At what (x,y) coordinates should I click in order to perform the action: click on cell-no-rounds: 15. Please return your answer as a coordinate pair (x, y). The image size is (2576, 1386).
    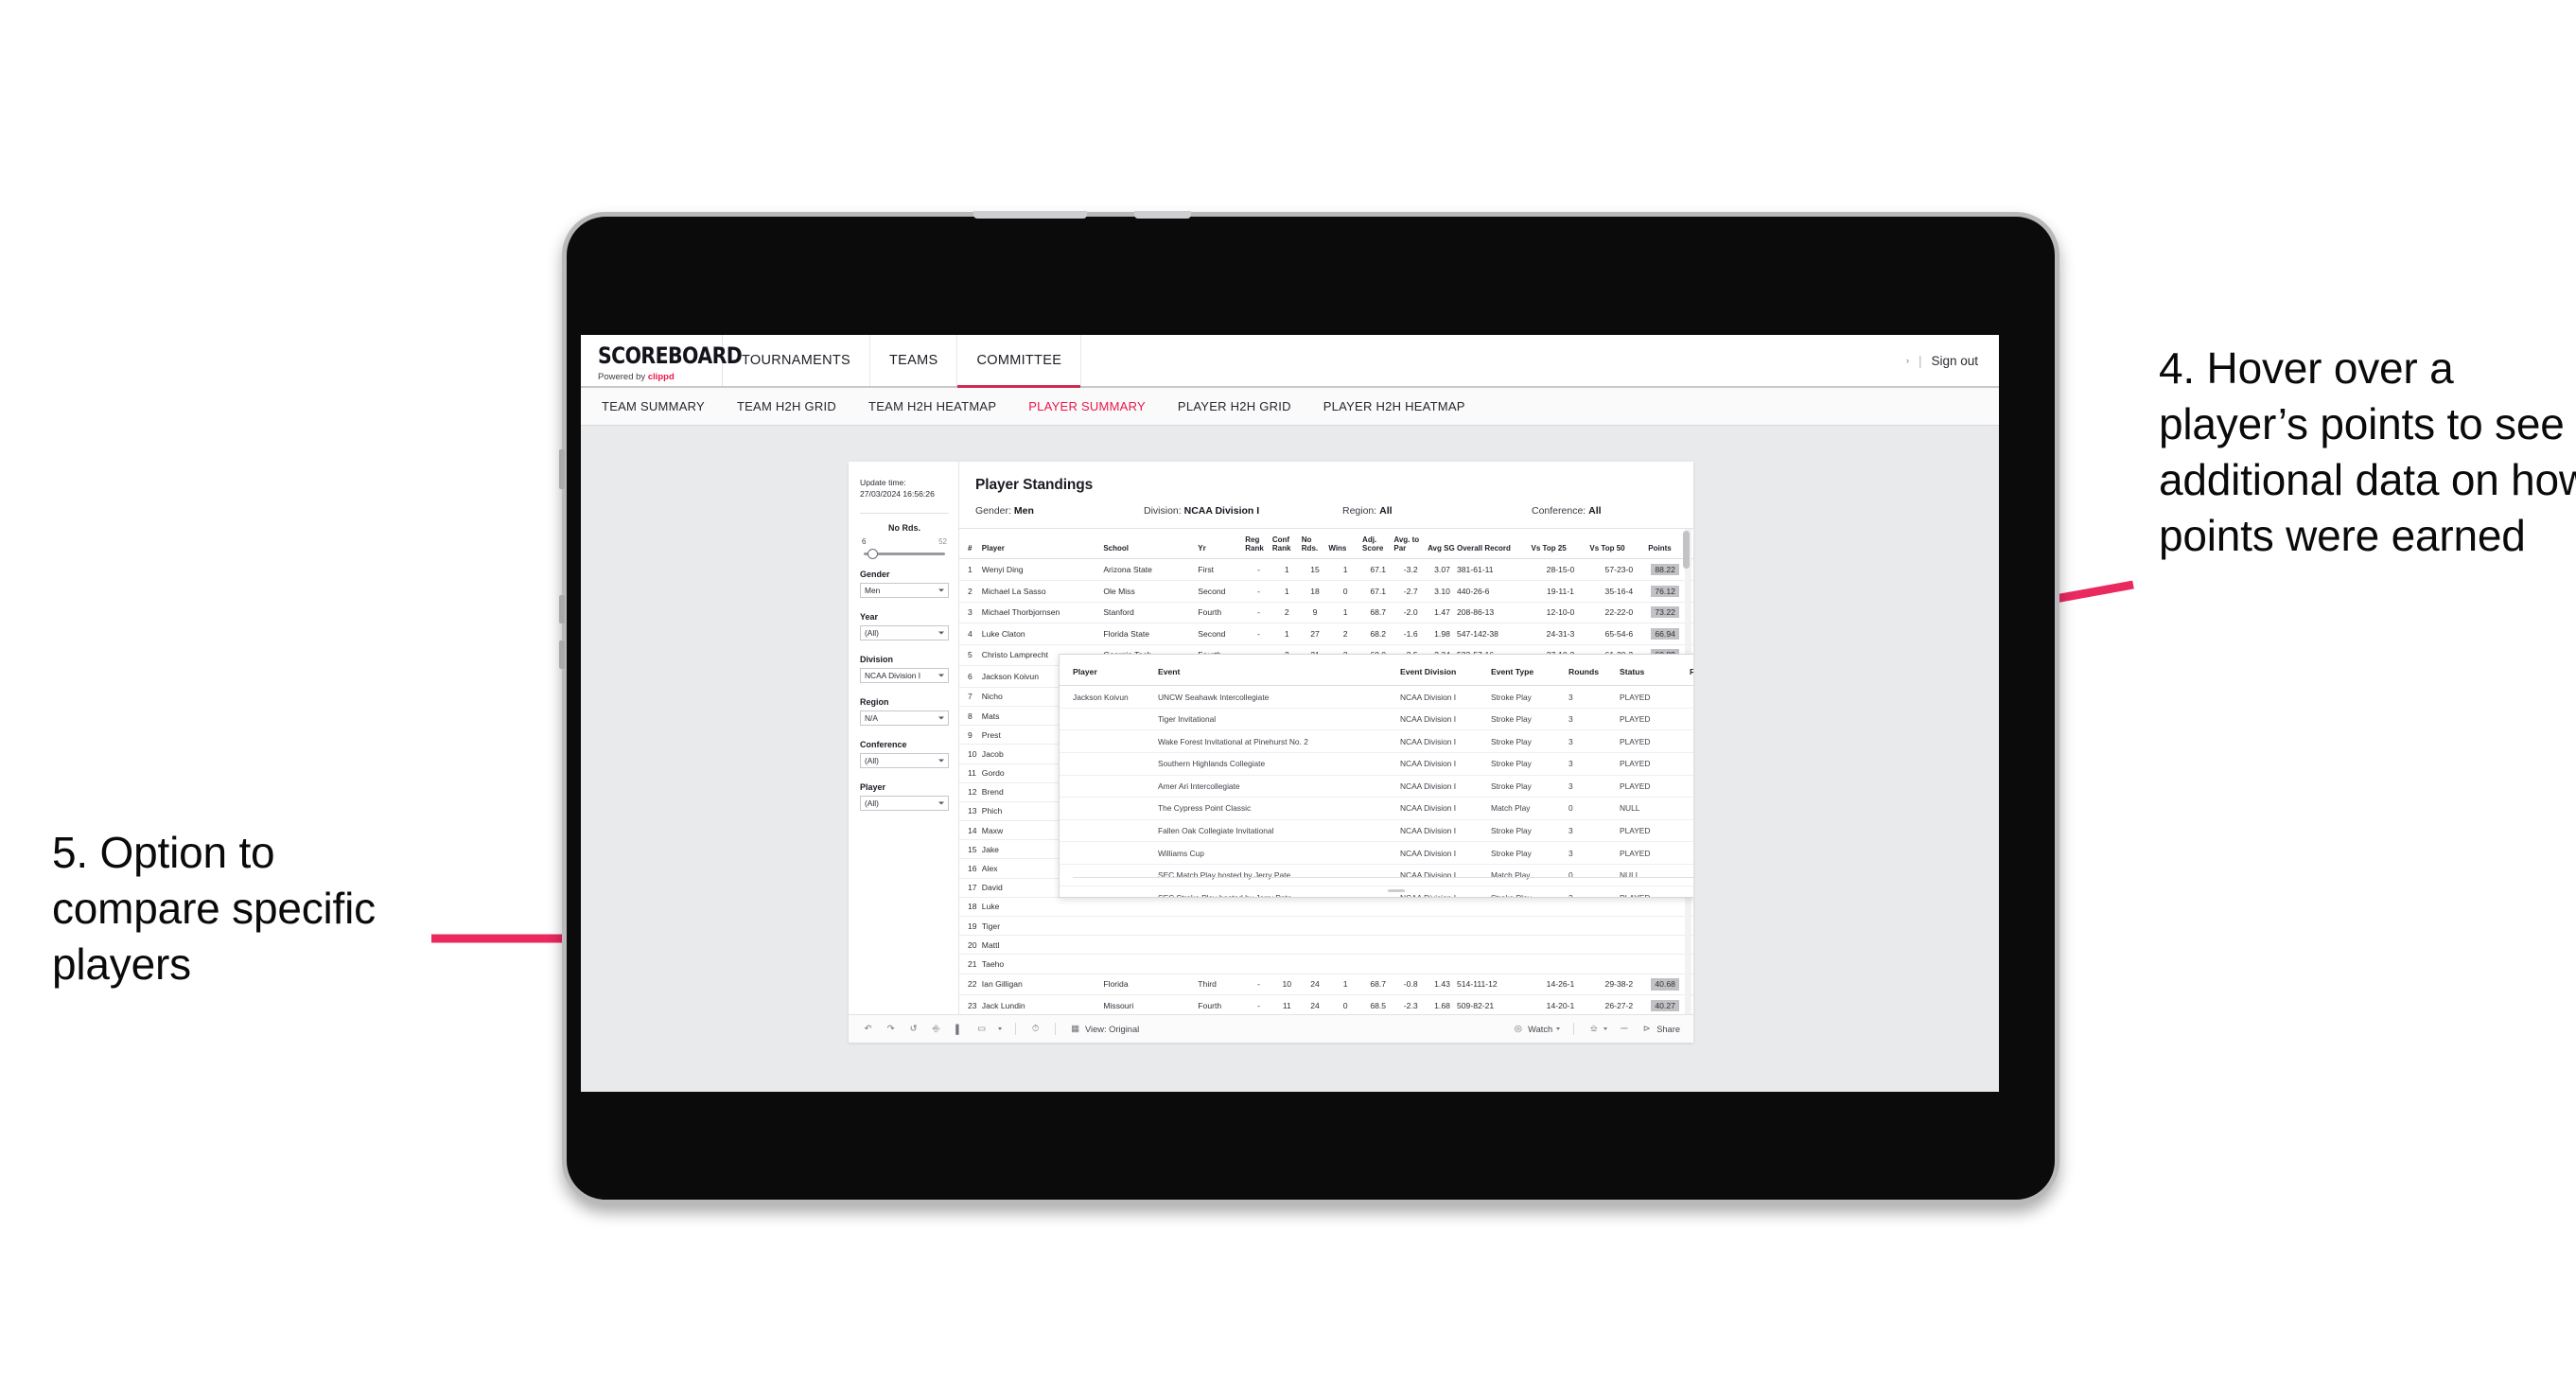
    Looking at the image, I should click on (1315, 569).